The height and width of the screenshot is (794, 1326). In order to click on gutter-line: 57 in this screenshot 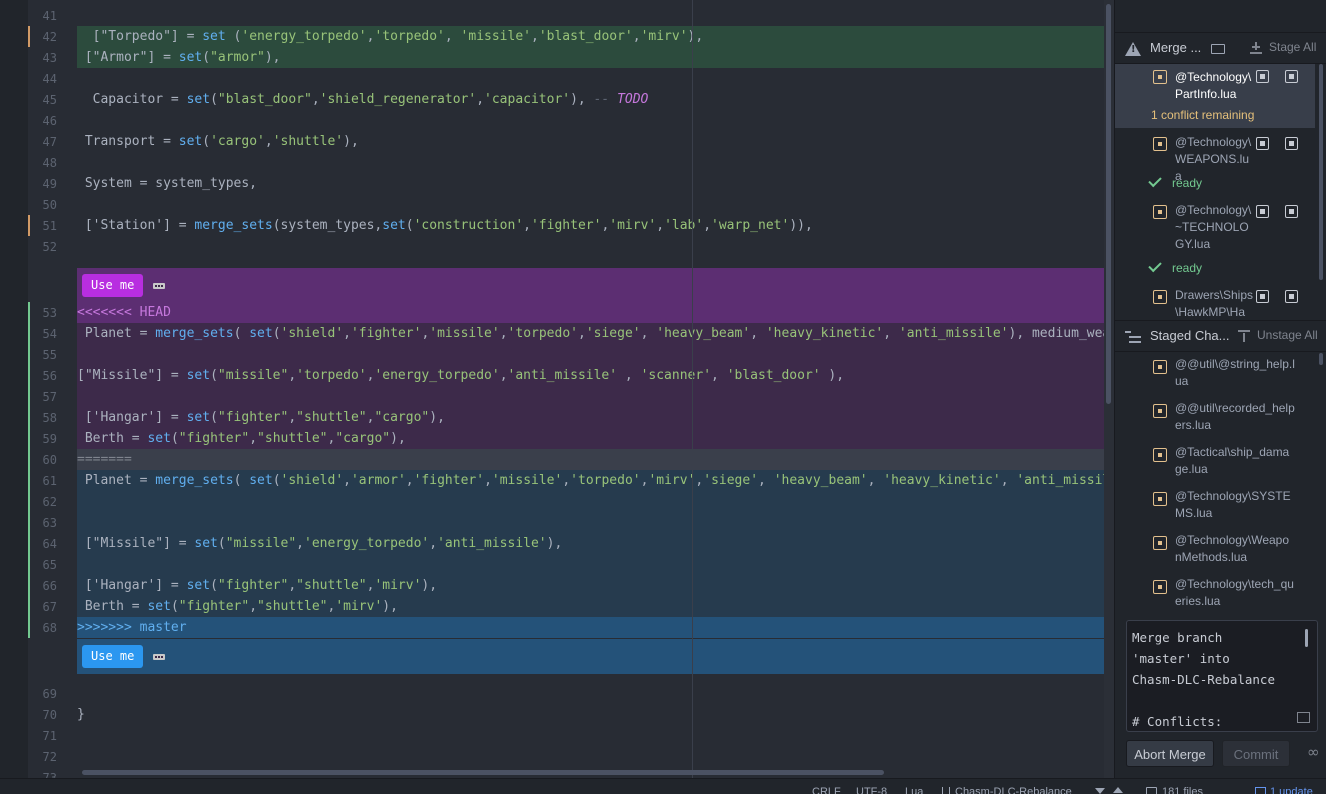, I will do `click(52, 396)`.